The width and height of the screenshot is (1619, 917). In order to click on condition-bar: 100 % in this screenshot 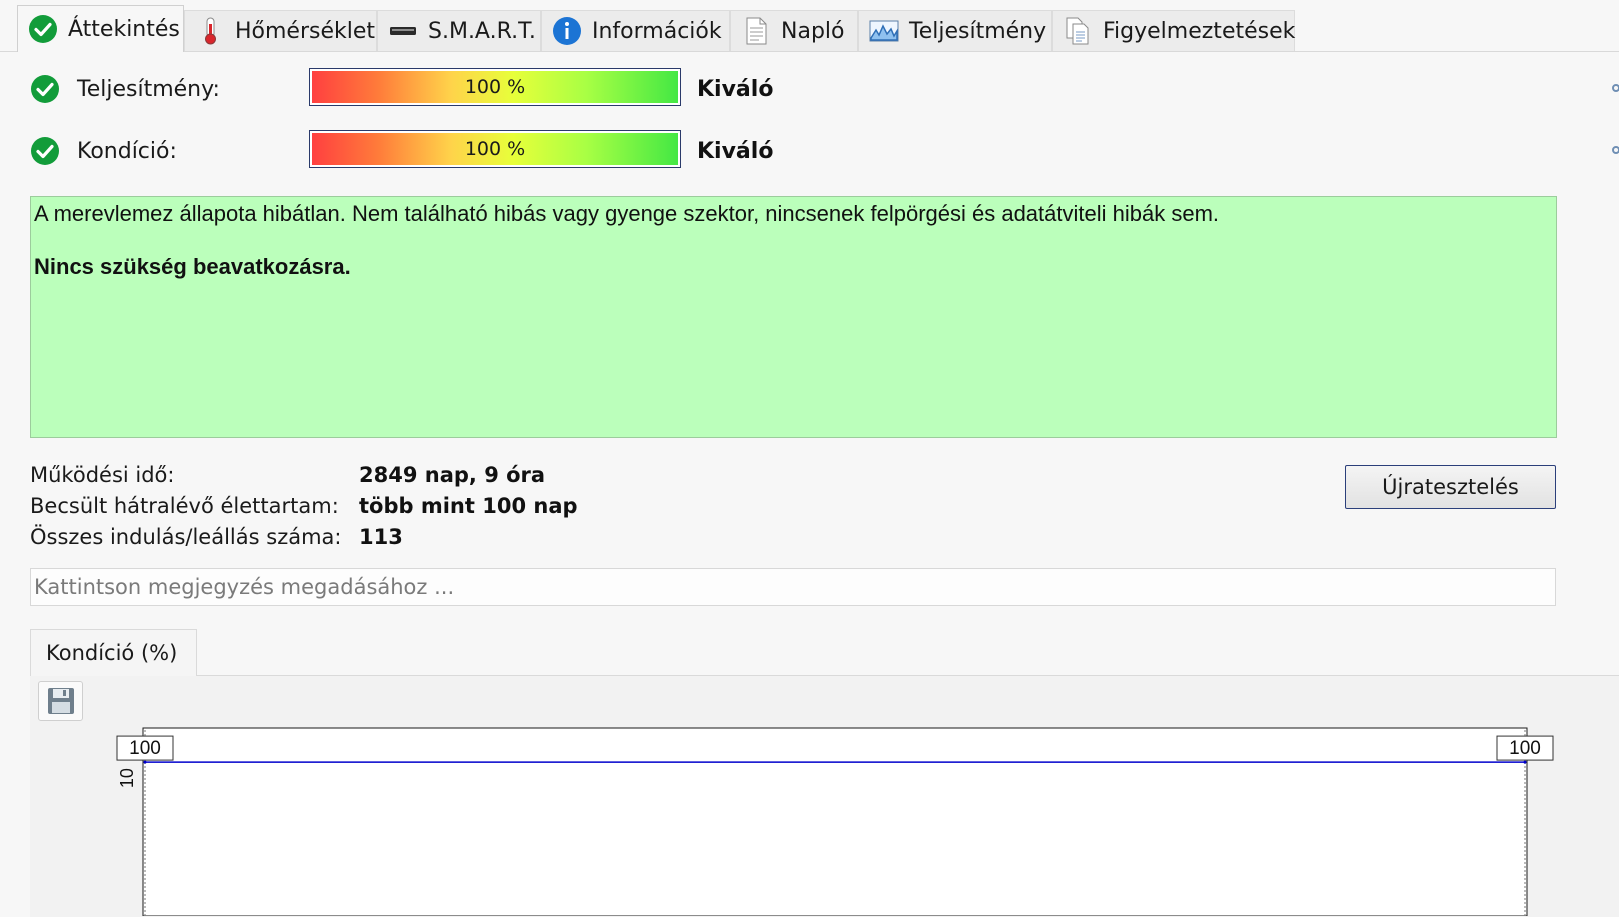, I will do `click(495, 149)`.